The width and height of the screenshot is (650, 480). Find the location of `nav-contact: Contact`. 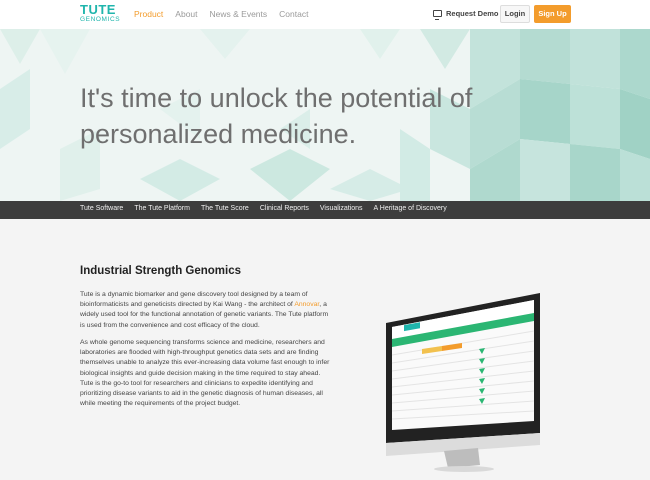

nav-contact: Contact is located at coordinates (293, 14).